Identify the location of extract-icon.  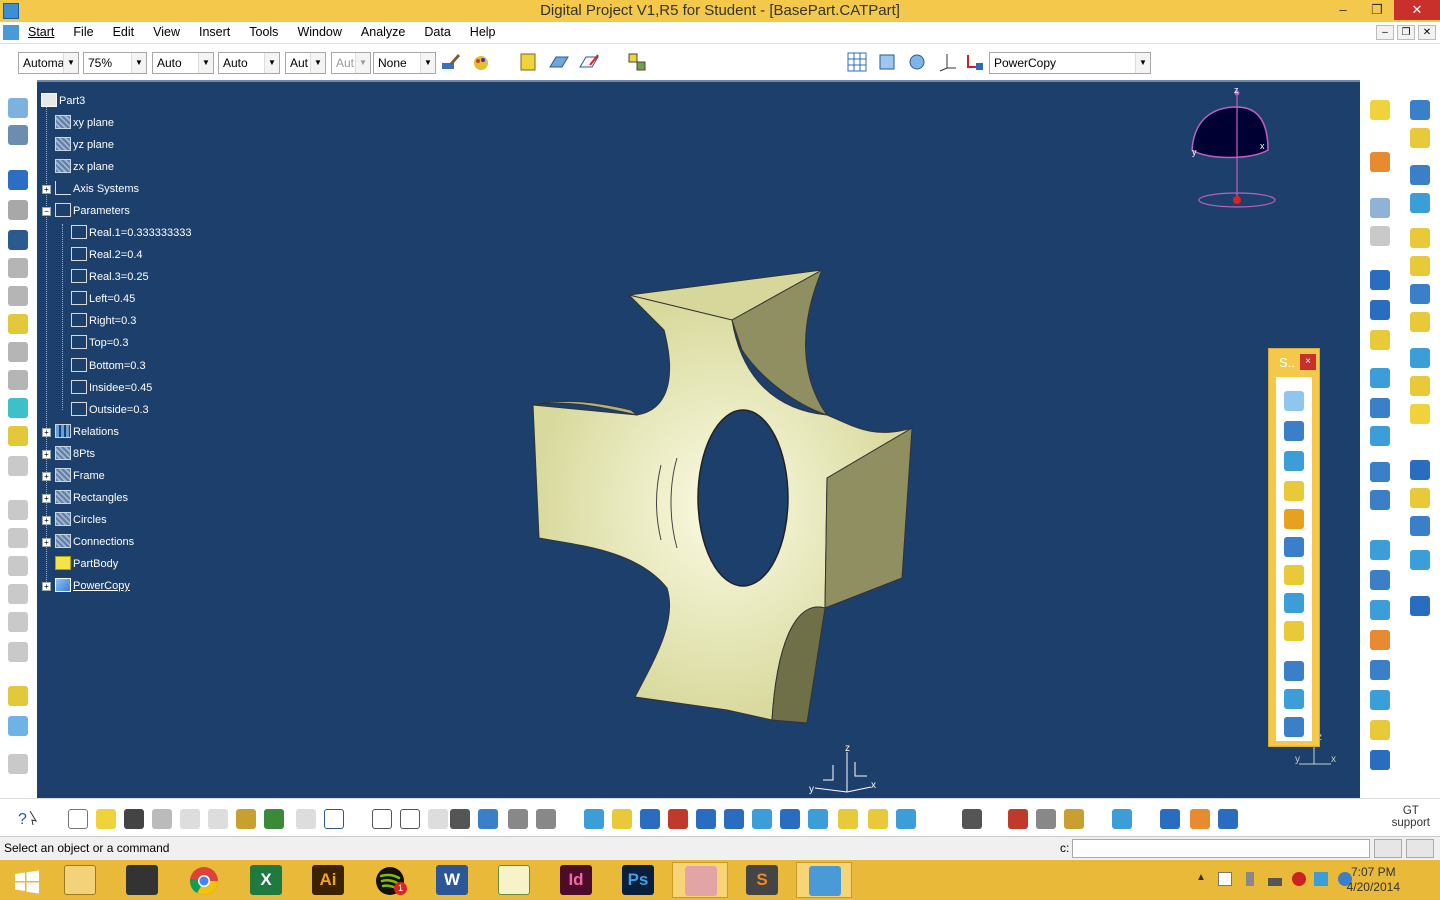
(1420, 358).